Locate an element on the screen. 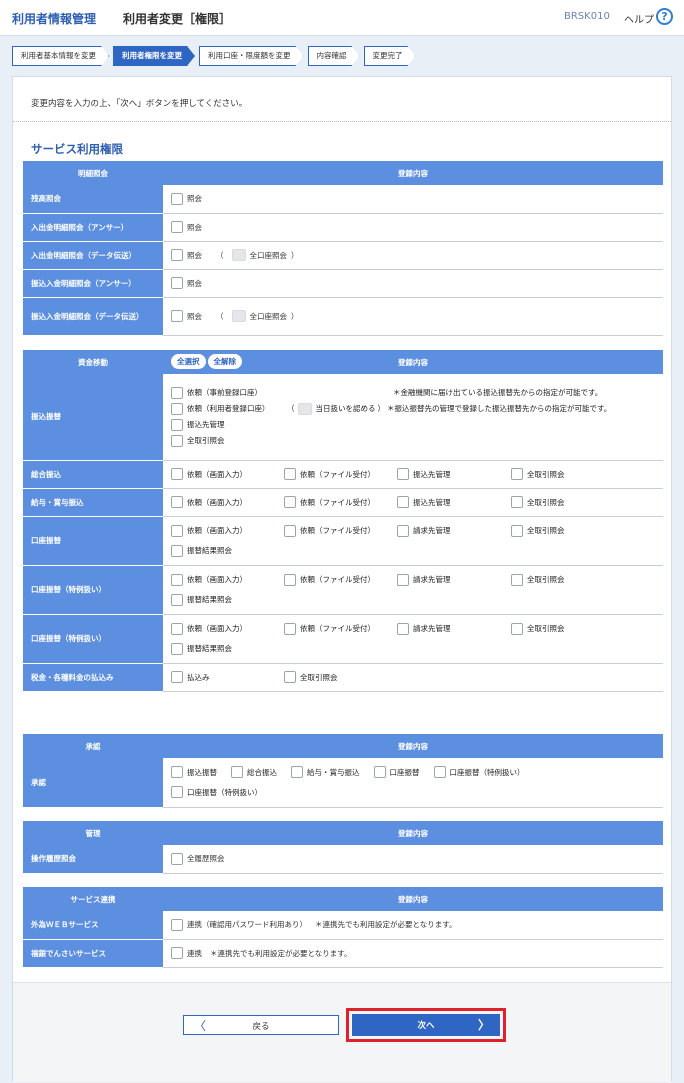 The image size is (684, 1083). row-label: 振込入金明細照会（データ伝送） is located at coordinates (93, 316).